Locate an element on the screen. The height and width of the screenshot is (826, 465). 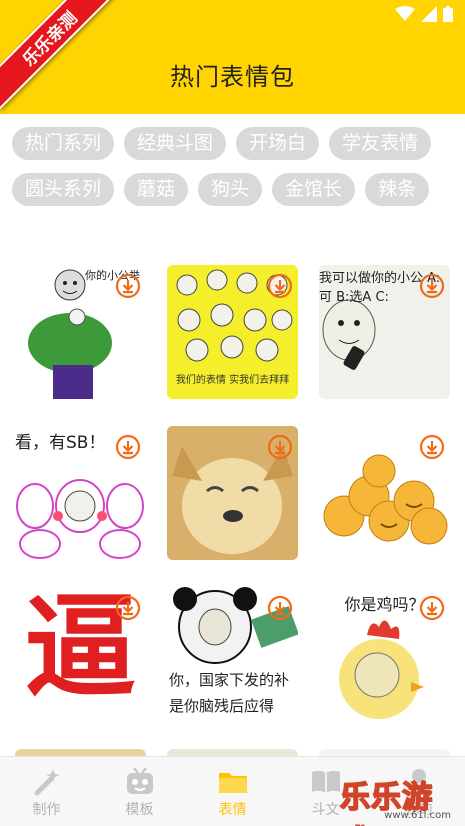
signal-icon is located at coordinates (429, 14).